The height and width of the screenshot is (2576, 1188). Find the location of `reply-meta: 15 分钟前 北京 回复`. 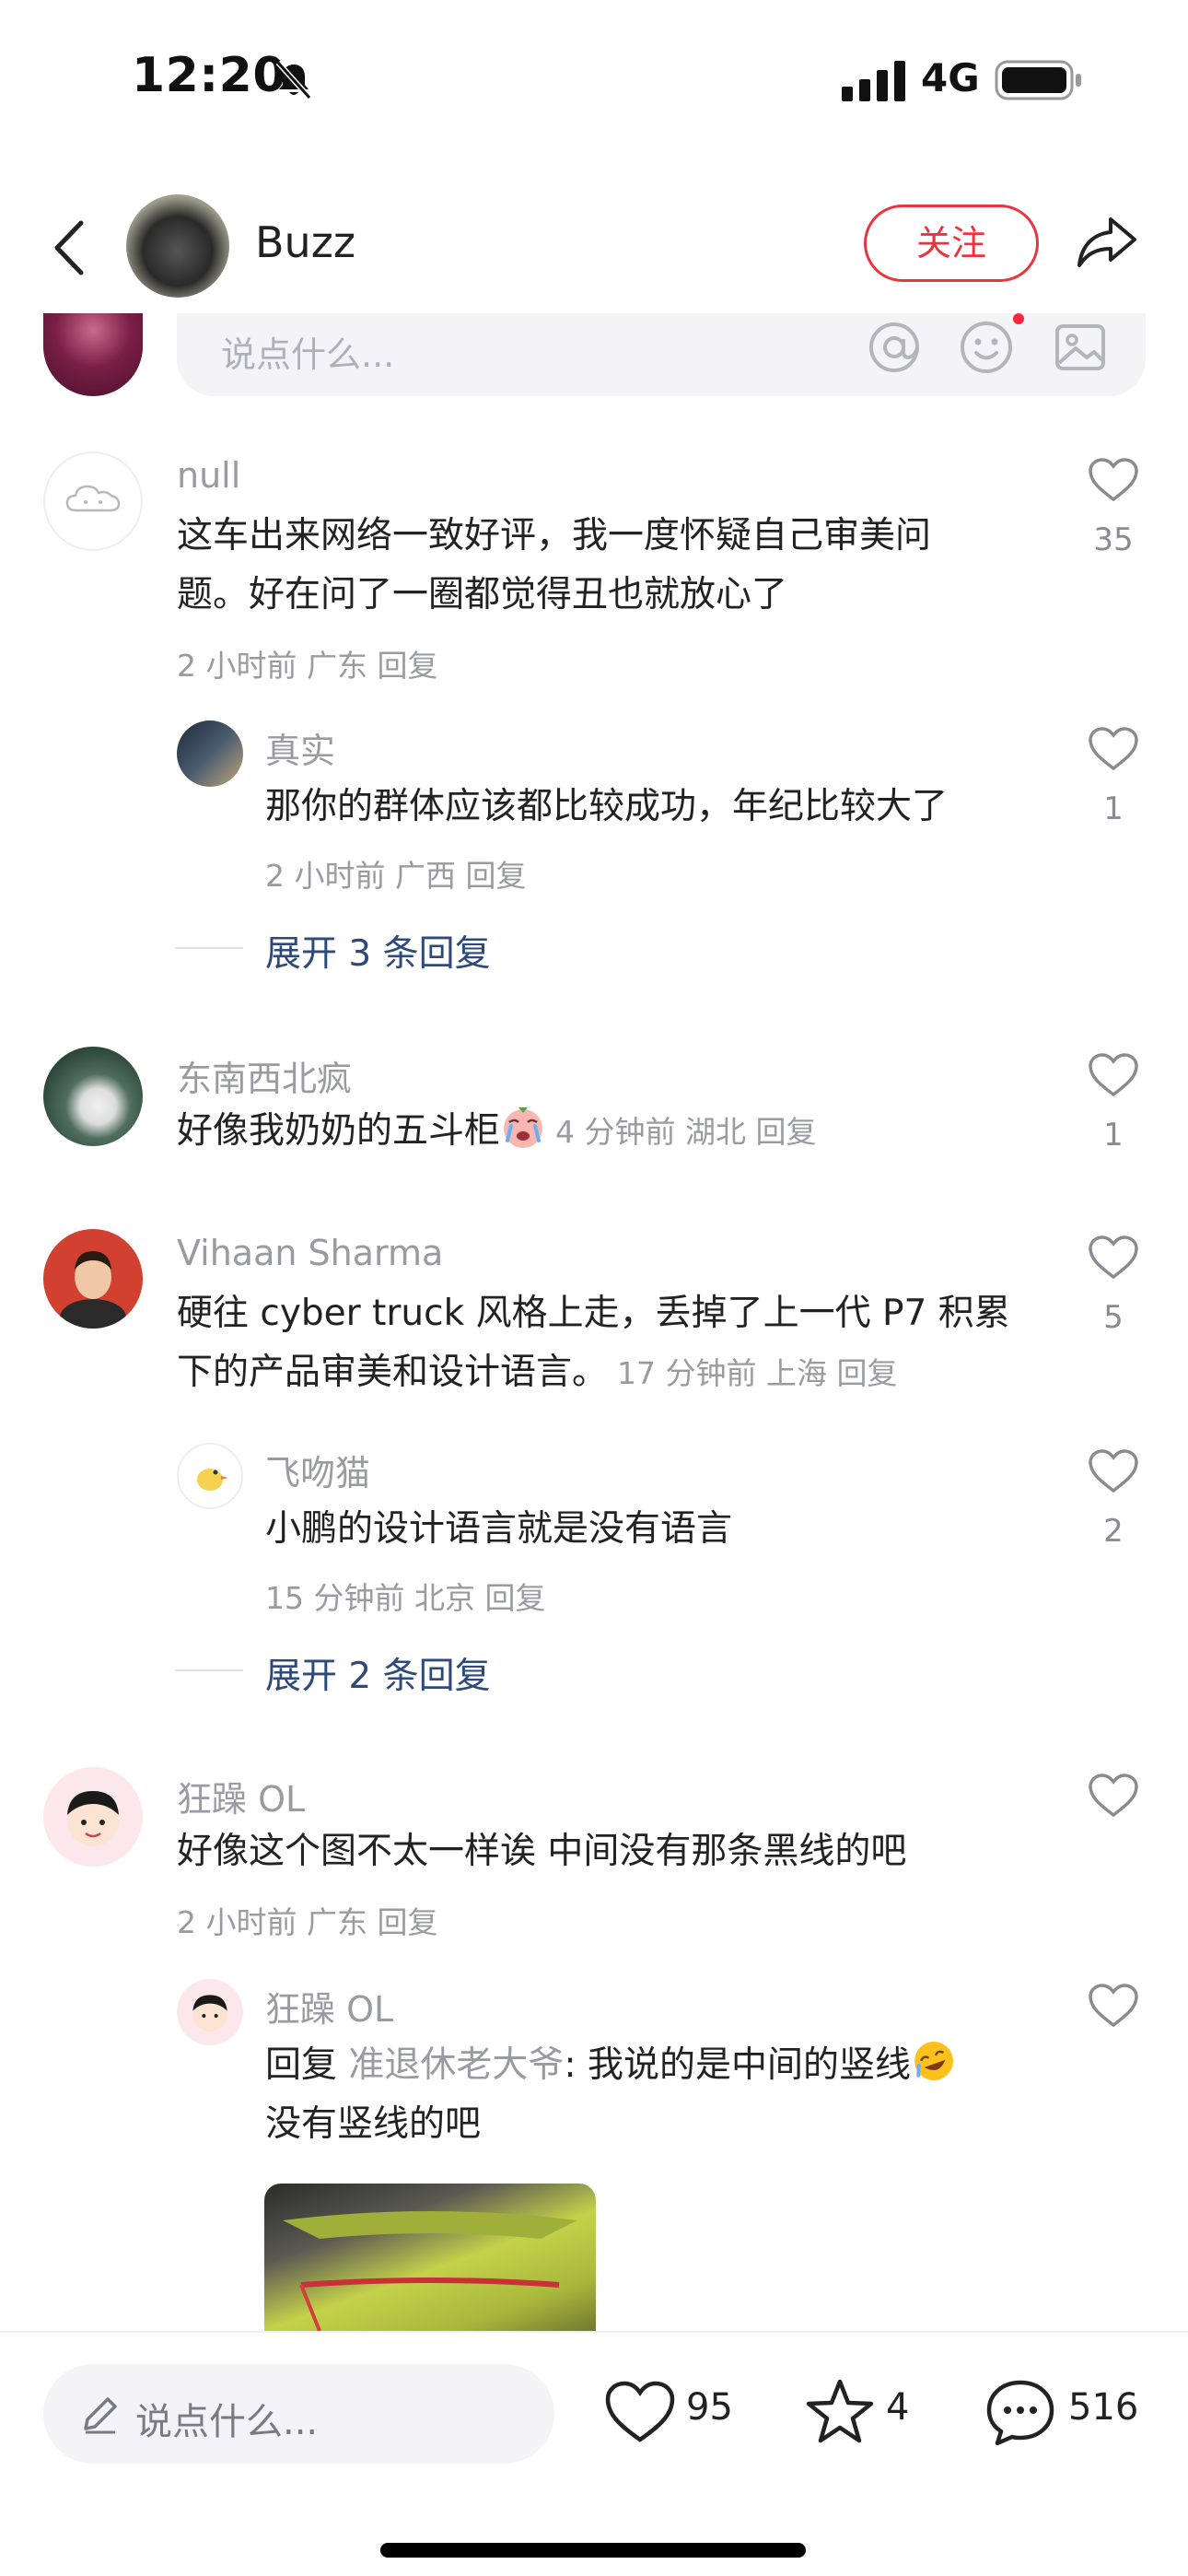

reply-meta: 15 分钟前 北京 回复 is located at coordinates (405, 1596).